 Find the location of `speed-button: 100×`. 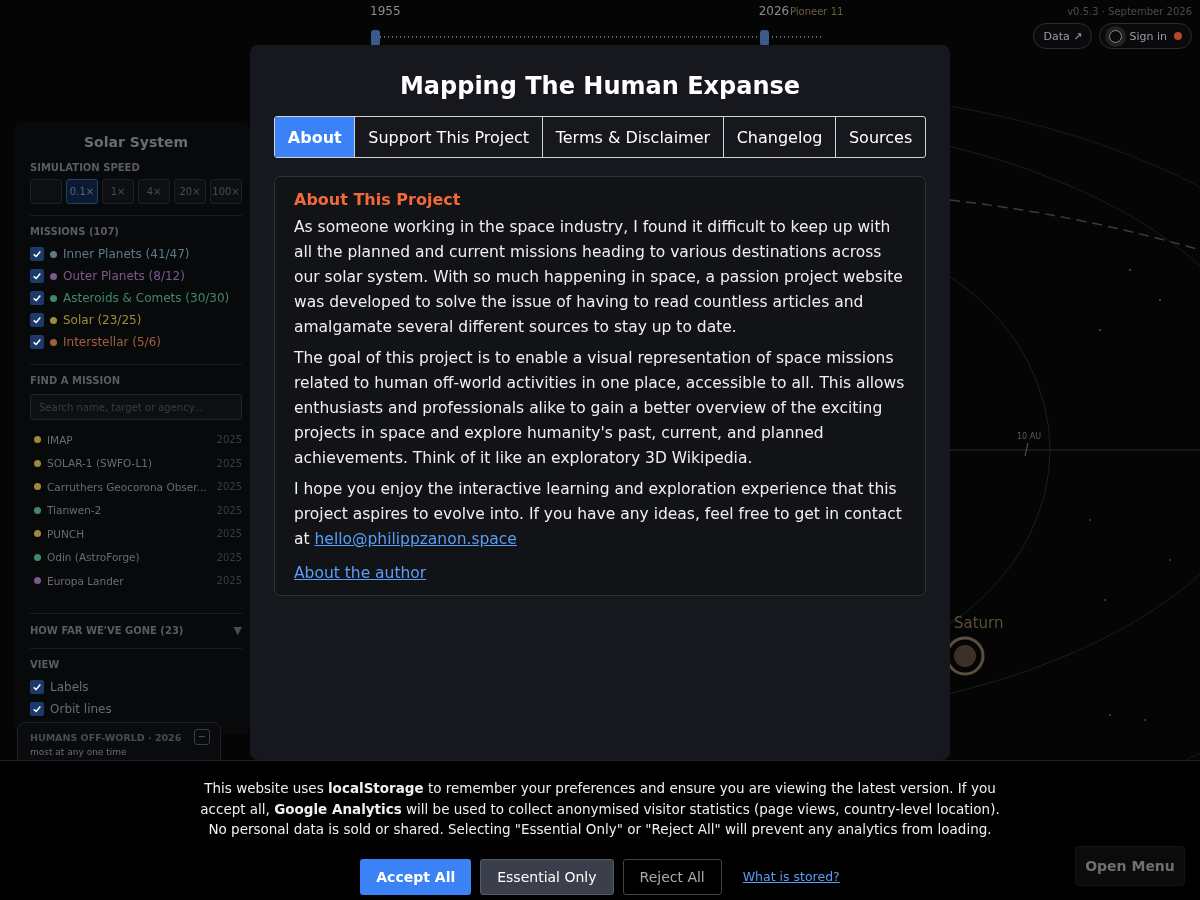

speed-button: 100× is located at coordinates (226, 191).